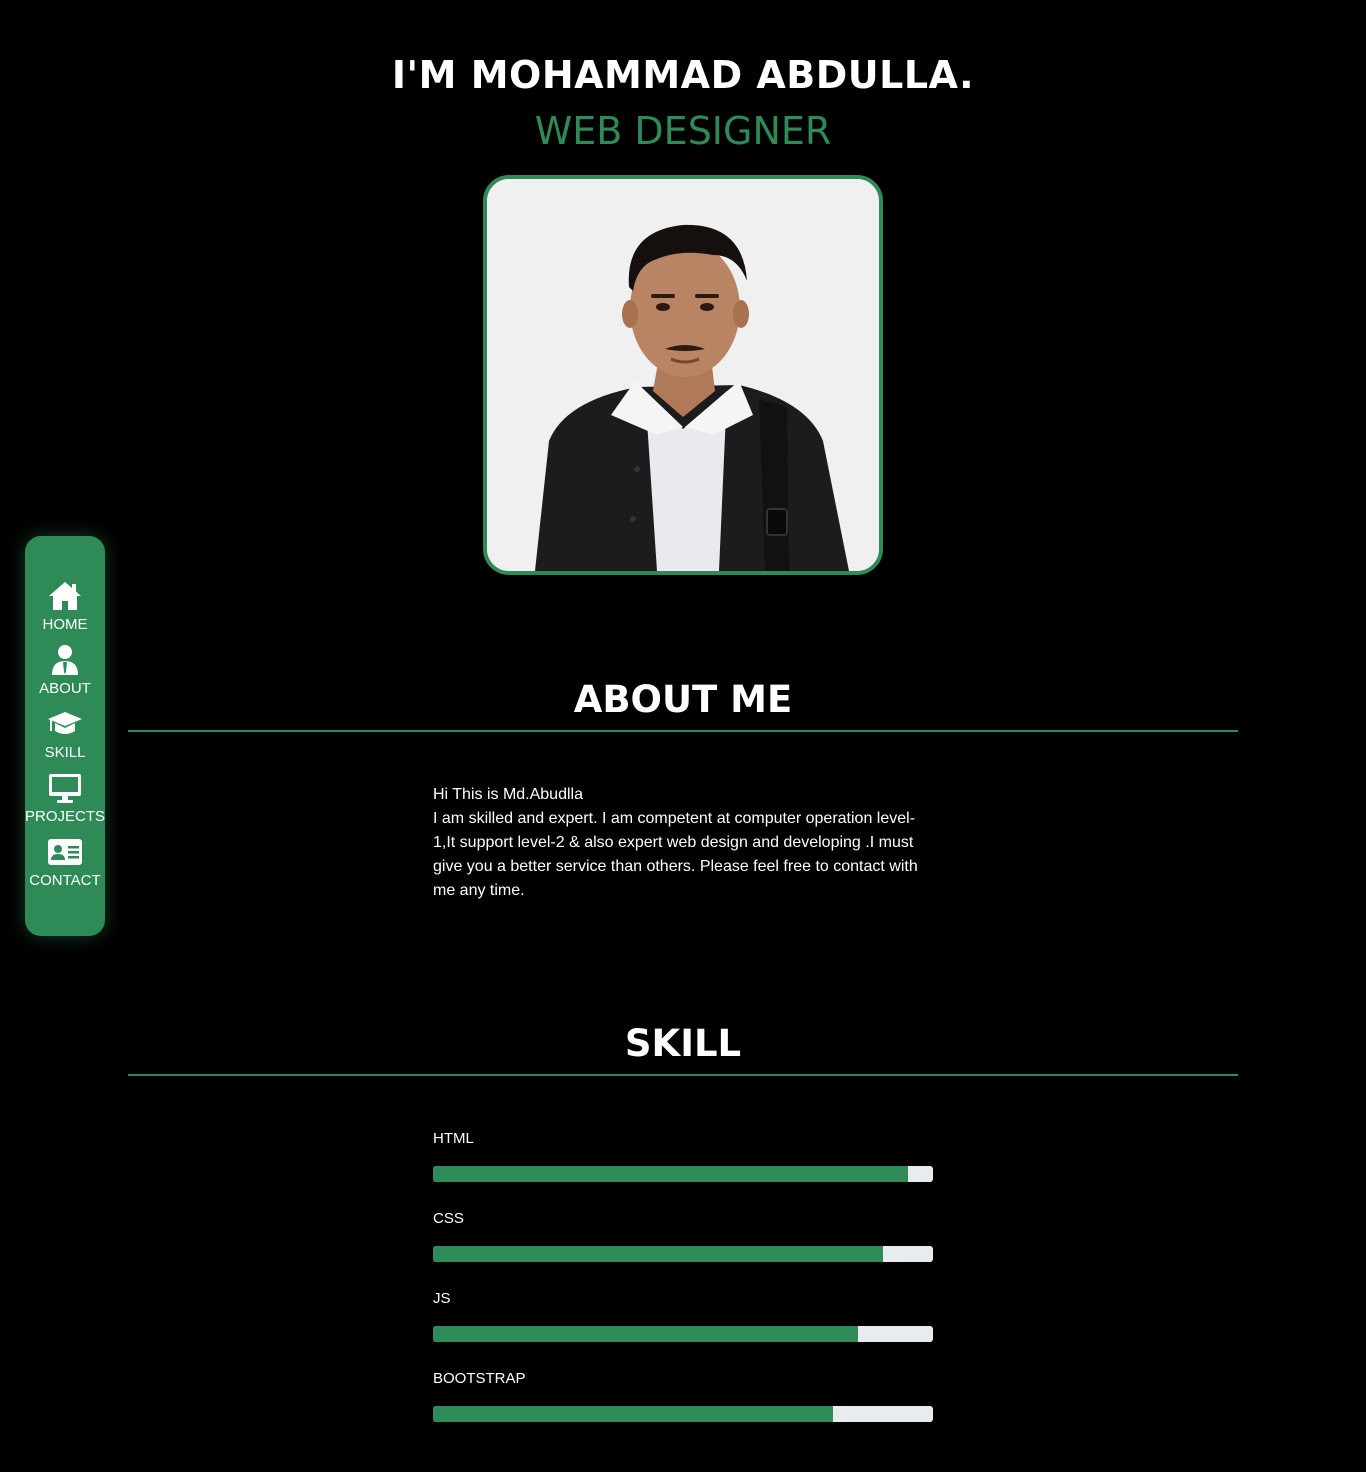 This screenshot has height=1472, width=1366. I want to click on profile-photo, so click(683, 375).